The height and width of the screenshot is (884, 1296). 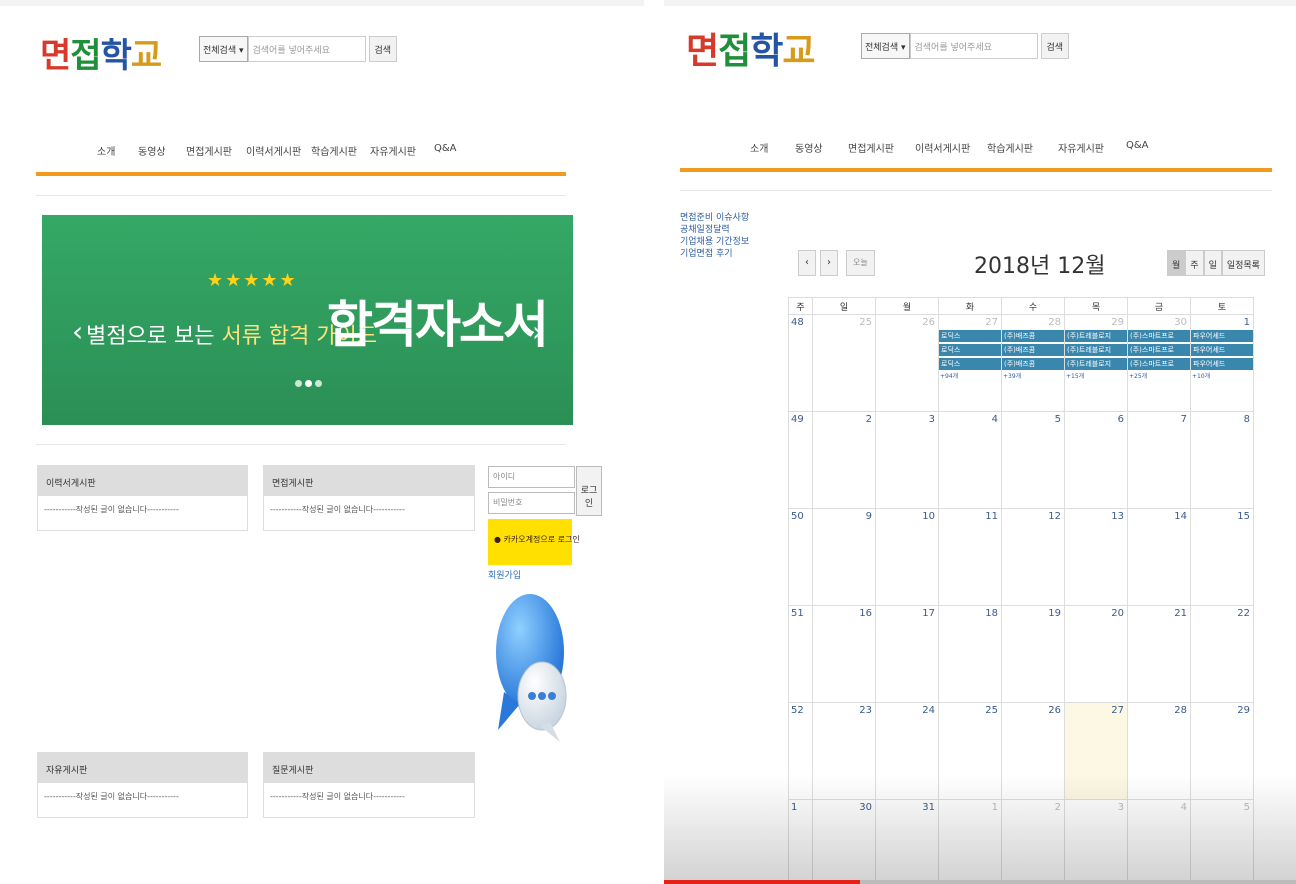 I want to click on day-number: 13, so click(x=1096, y=516).